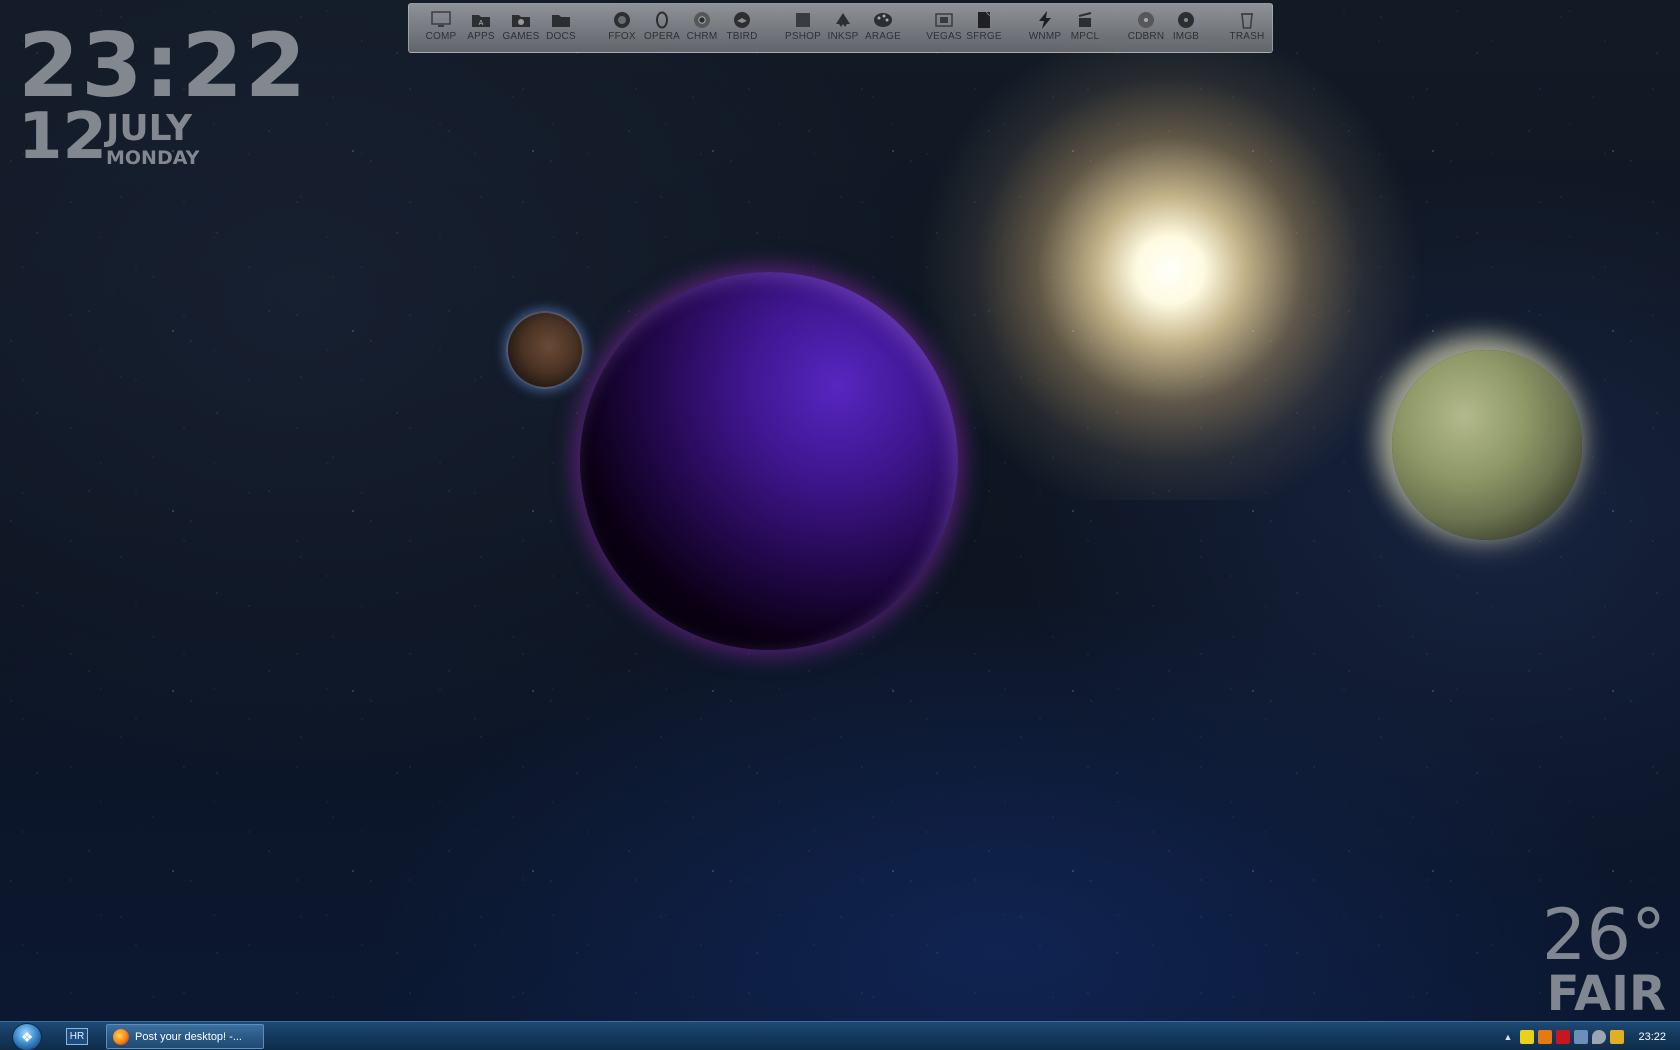 Image resolution: width=1680 pixels, height=1050 pixels. I want to click on dock-item-vegas: VEGAS, so click(944, 27).